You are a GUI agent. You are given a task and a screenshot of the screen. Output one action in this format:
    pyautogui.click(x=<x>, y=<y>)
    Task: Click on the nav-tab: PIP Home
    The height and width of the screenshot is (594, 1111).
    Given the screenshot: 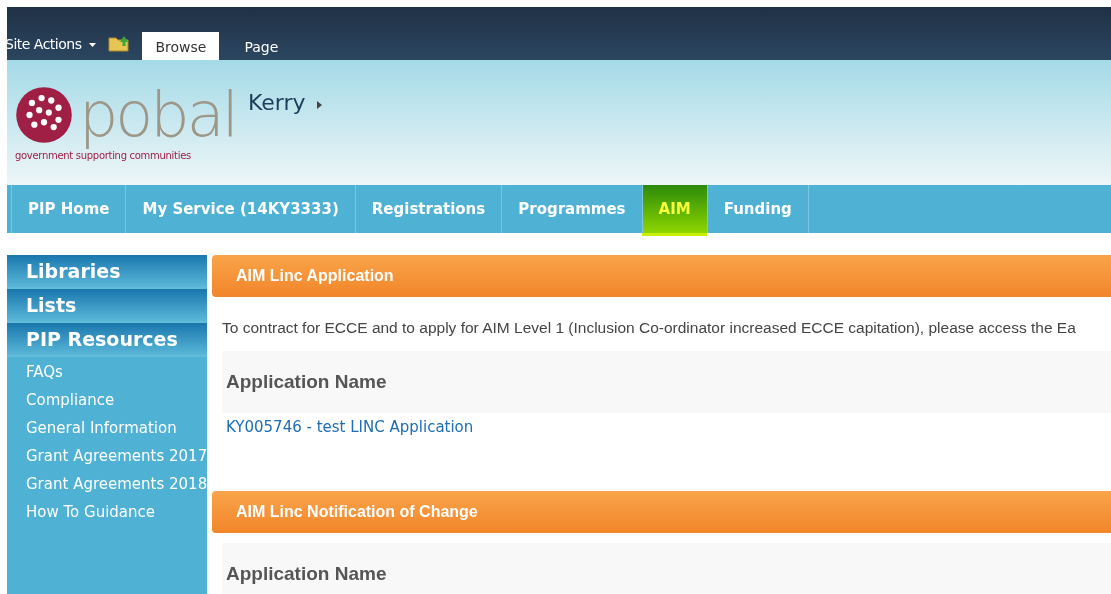 What is the action you would take?
    pyautogui.click(x=68, y=209)
    